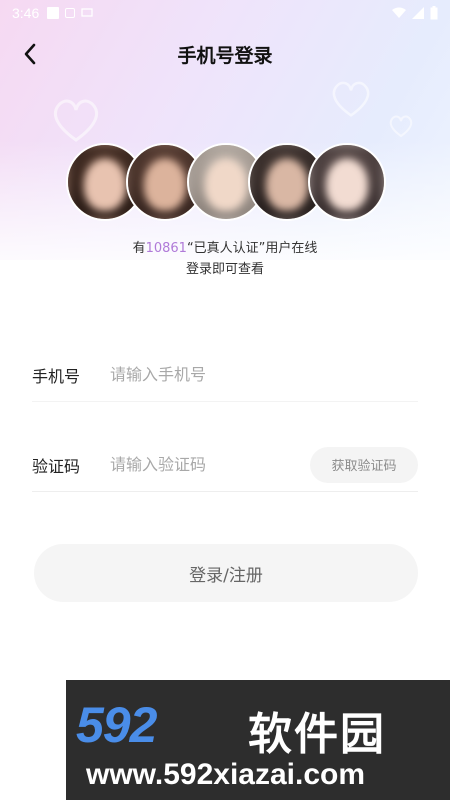 This screenshot has height=800, width=450. What do you see at coordinates (87, 12) in the screenshot?
I see `message-icon` at bounding box center [87, 12].